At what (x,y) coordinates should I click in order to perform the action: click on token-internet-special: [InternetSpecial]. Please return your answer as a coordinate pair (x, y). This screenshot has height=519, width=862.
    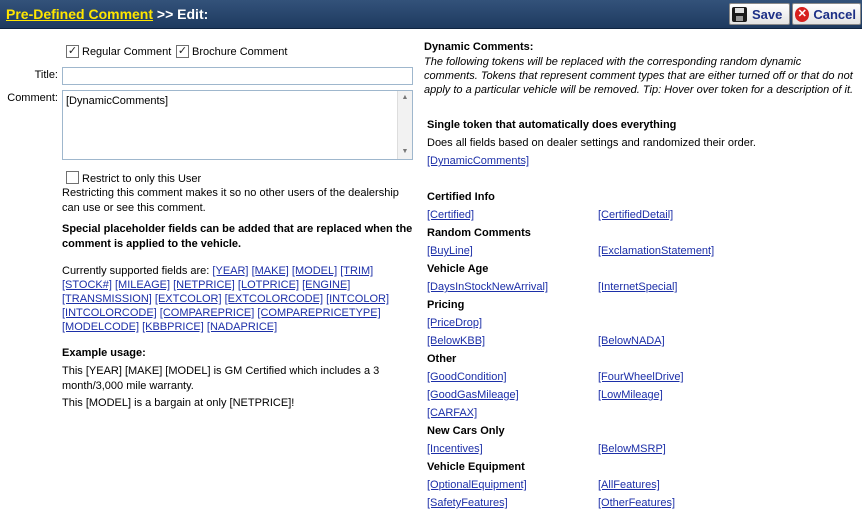
    Looking at the image, I should click on (638, 287).